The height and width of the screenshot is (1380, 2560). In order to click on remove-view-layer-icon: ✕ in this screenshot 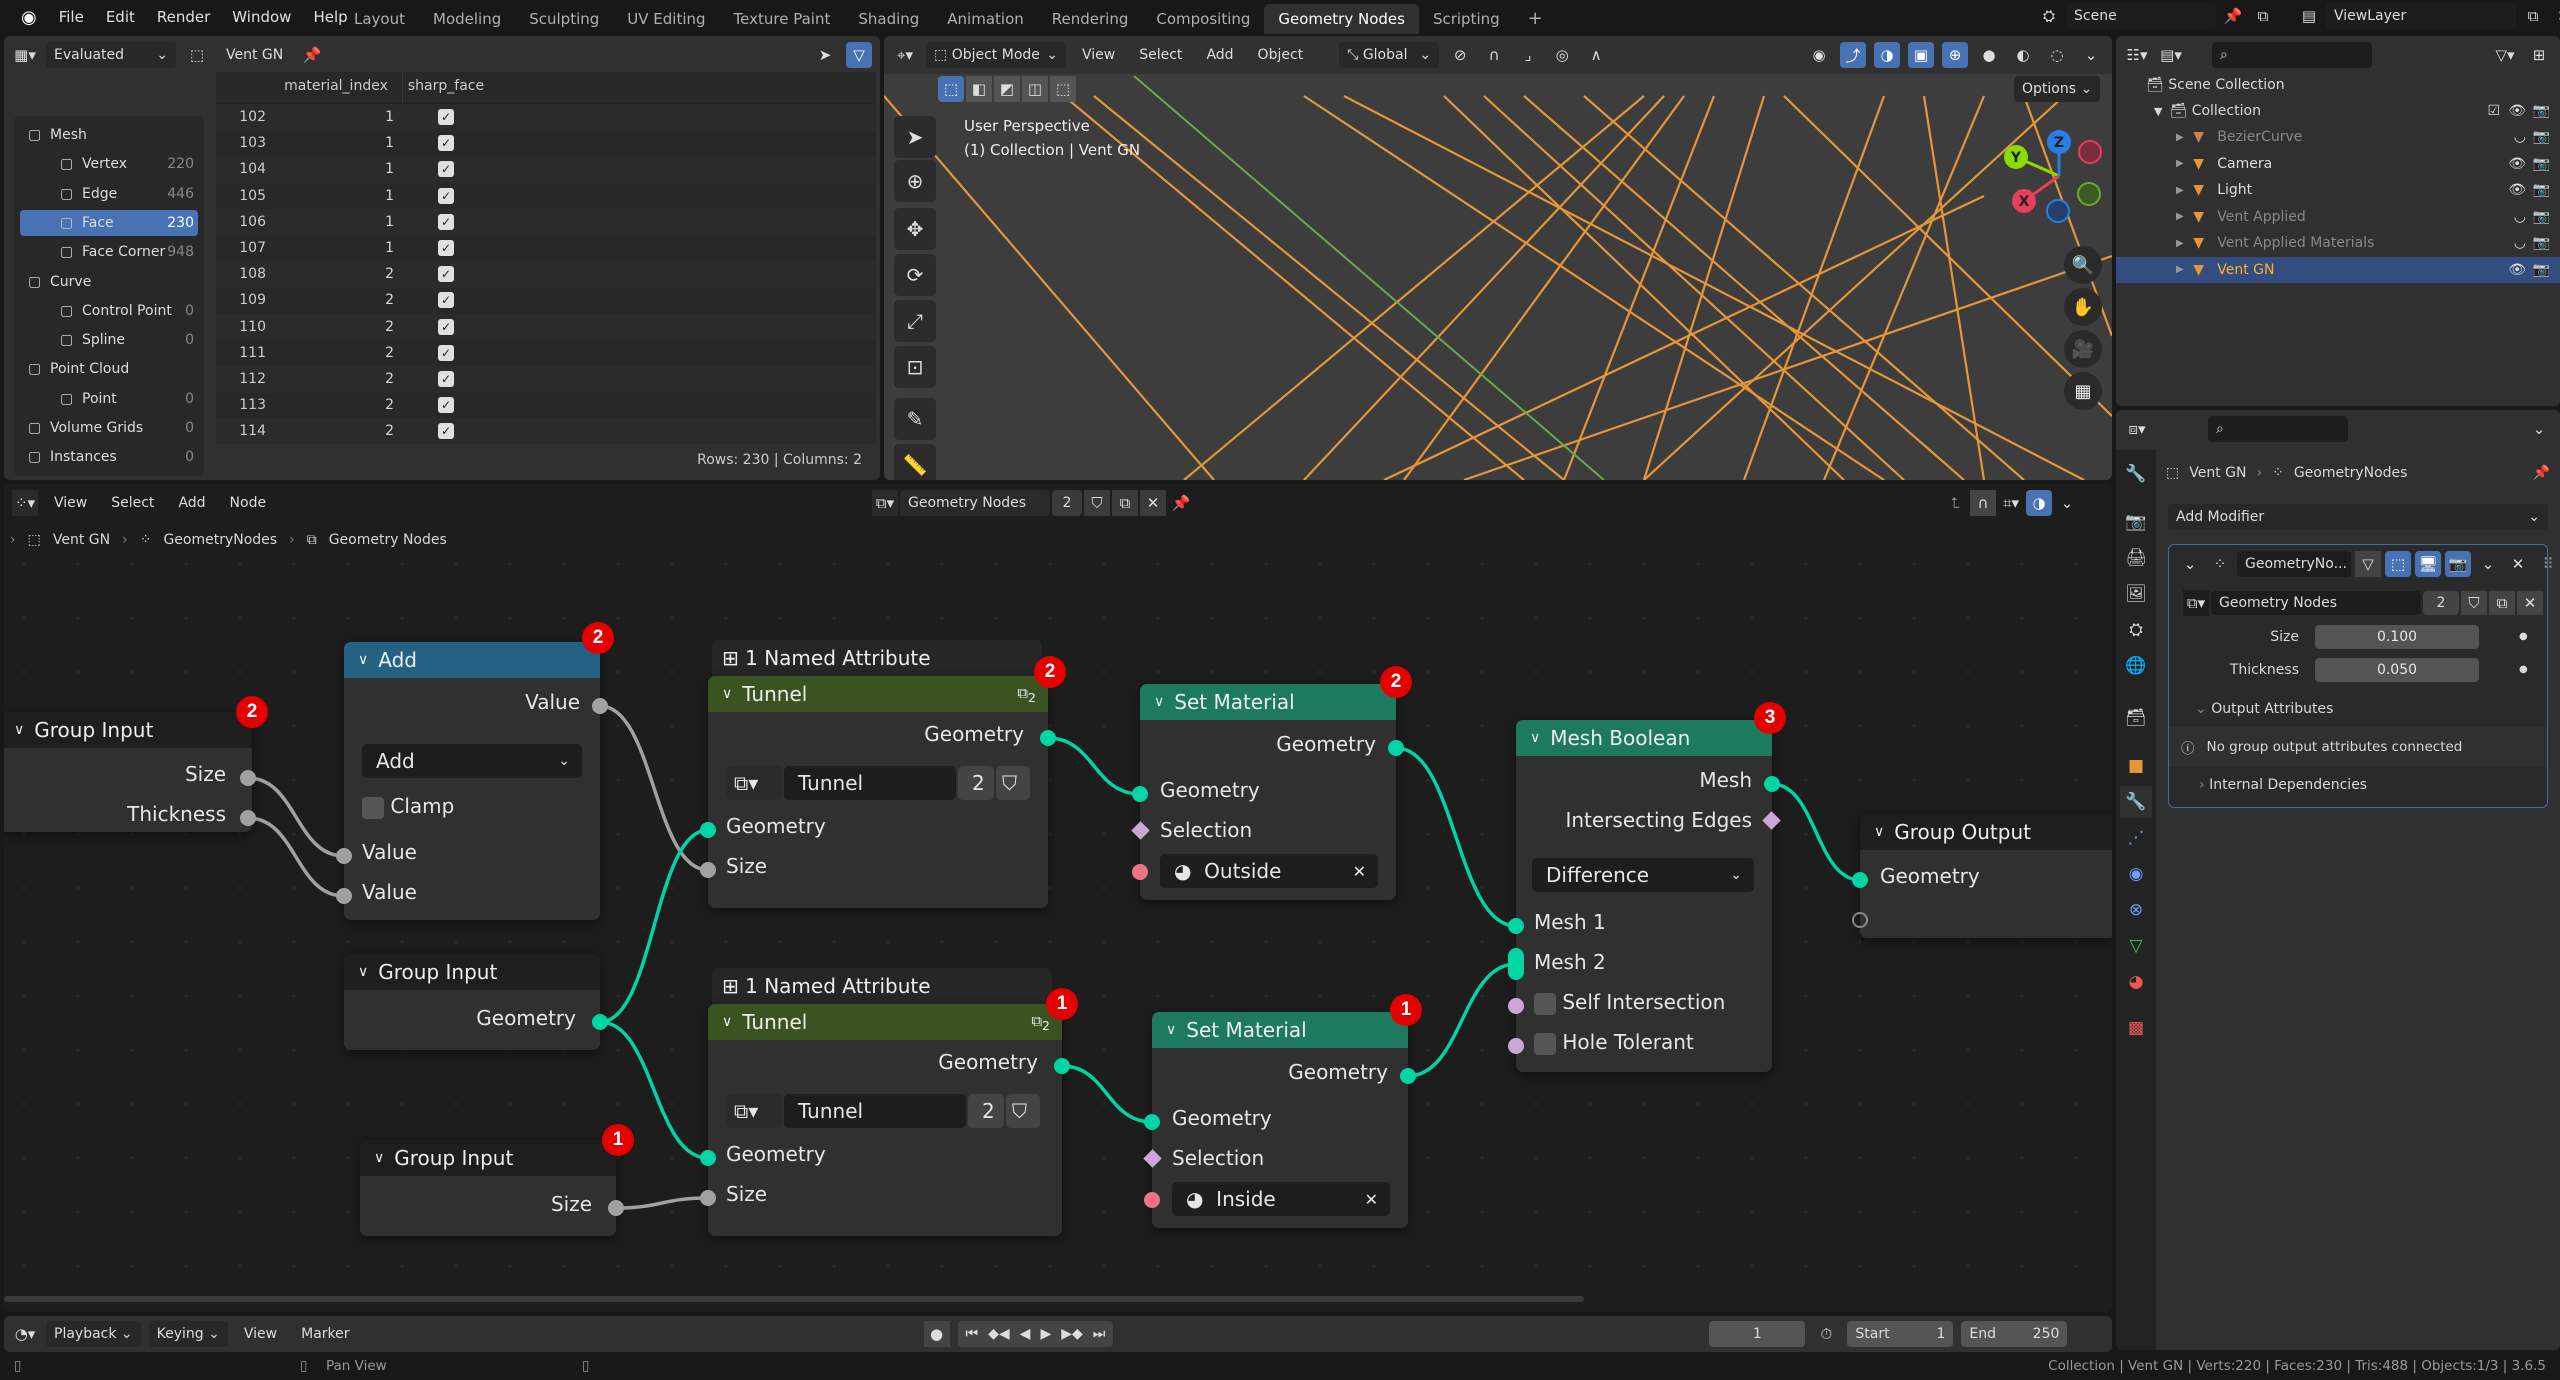, I will do `click(2555, 16)`.